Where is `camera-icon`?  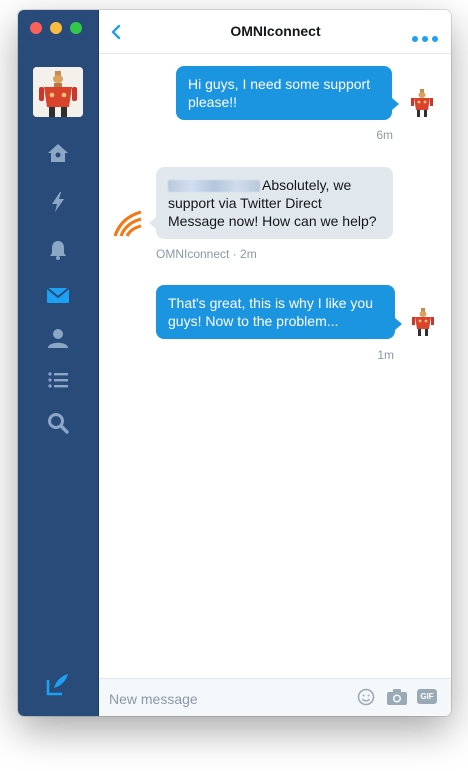 camera-icon is located at coordinates (397, 697).